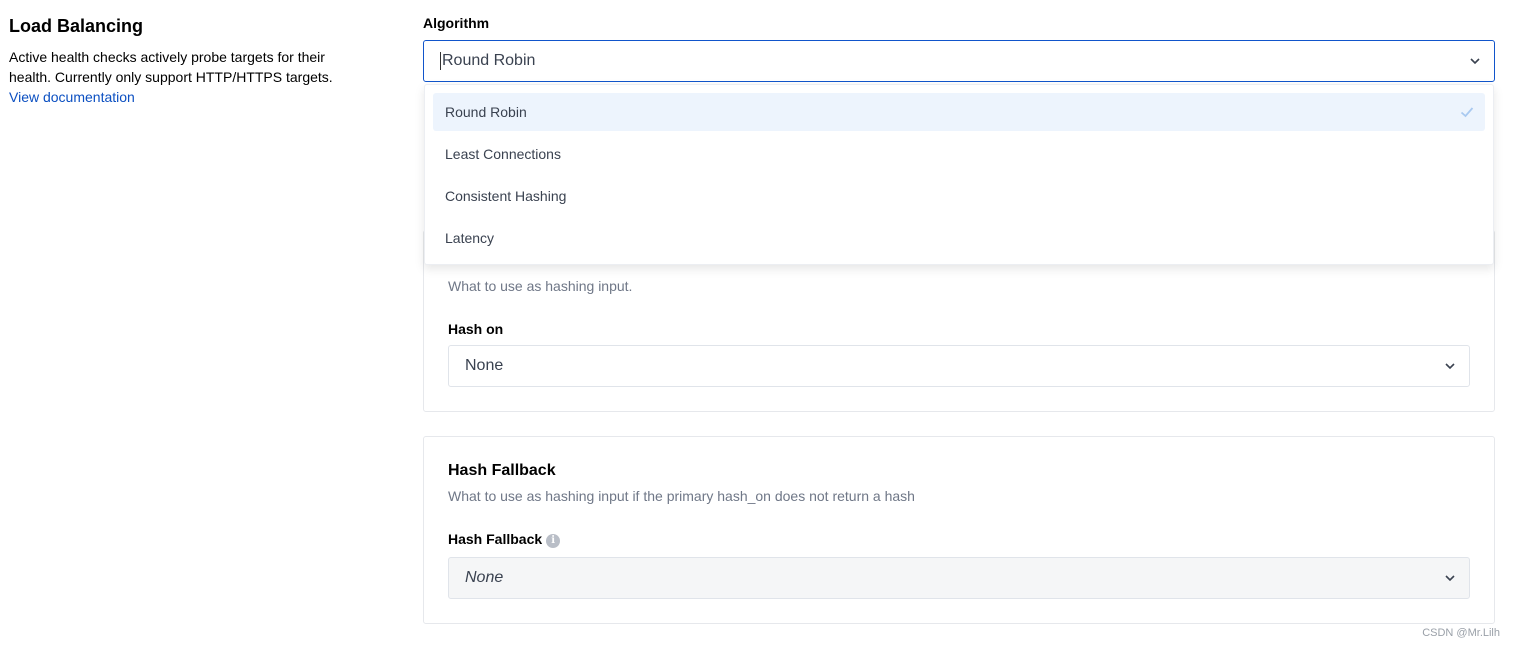 The image size is (1515, 647). I want to click on hash-fallback-label: Hash Fallback i, so click(504, 539).